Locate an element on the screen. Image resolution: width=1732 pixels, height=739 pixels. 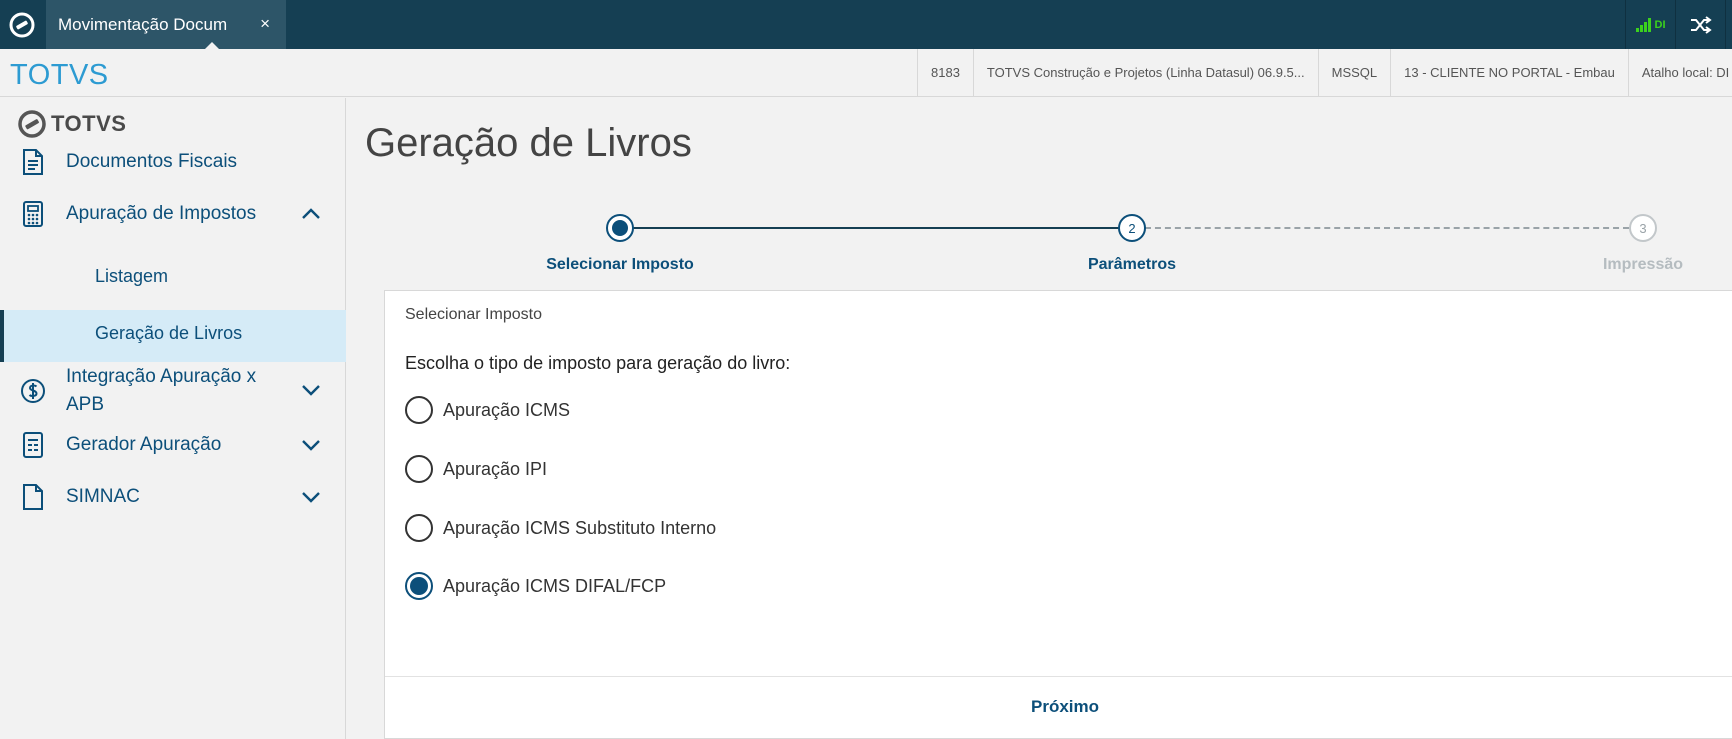
radio-label: Apuração ICMS DIFAL/FCP is located at coordinates (555, 585).